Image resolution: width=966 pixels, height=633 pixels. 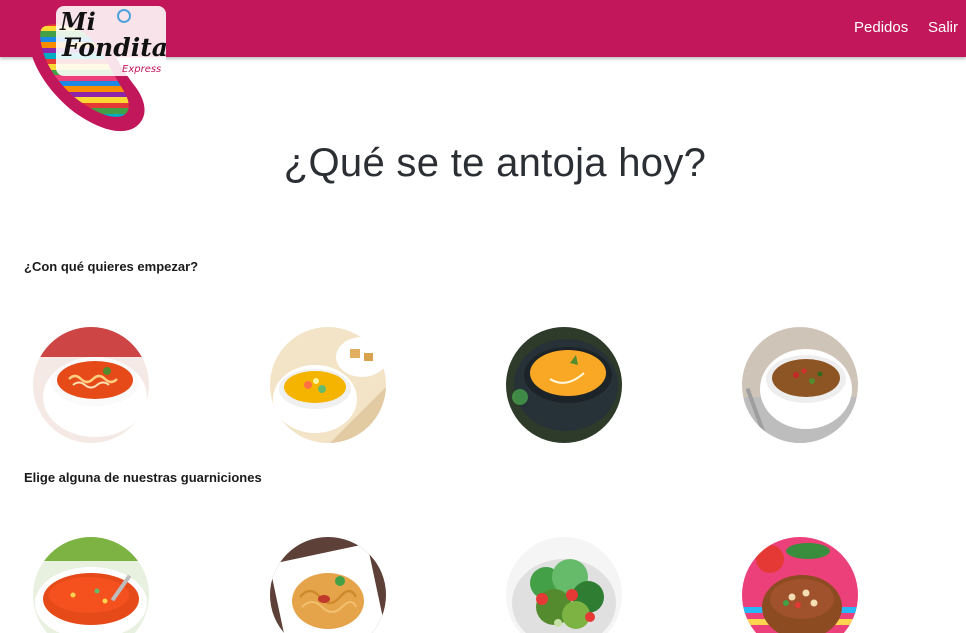 What do you see at coordinates (111, 266) in the screenshot?
I see `section-title-starters: ¿Con qué quieres empezar?` at bounding box center [111, 266].